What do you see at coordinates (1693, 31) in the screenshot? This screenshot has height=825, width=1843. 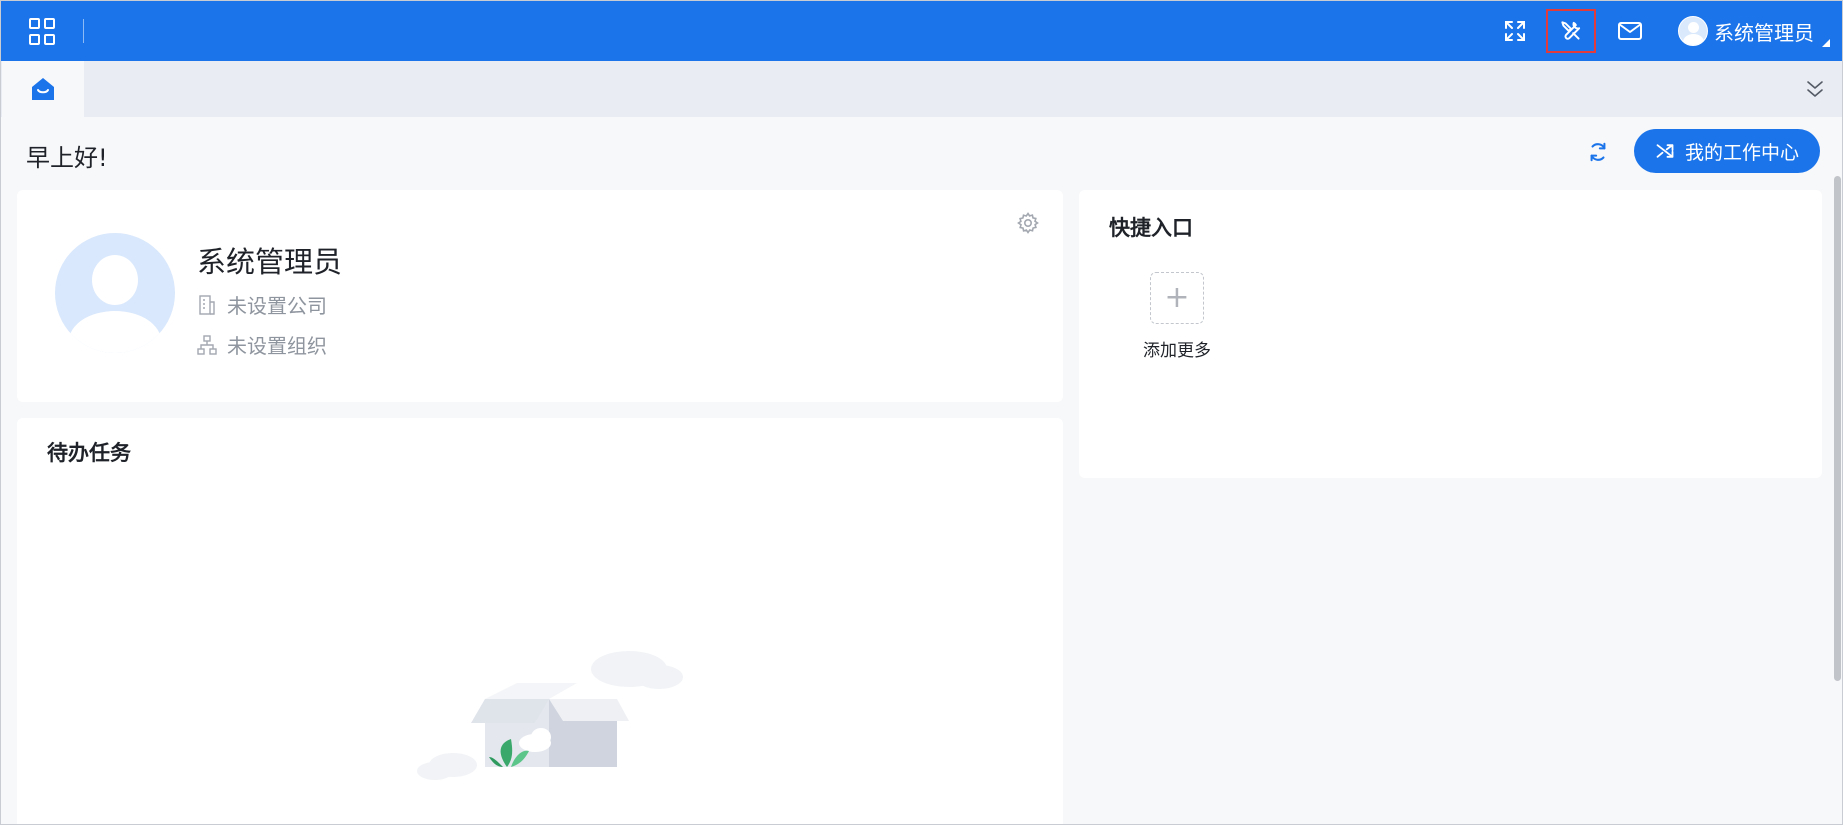 I see `user-avatar-icon` at bounding box center [1693, 31].